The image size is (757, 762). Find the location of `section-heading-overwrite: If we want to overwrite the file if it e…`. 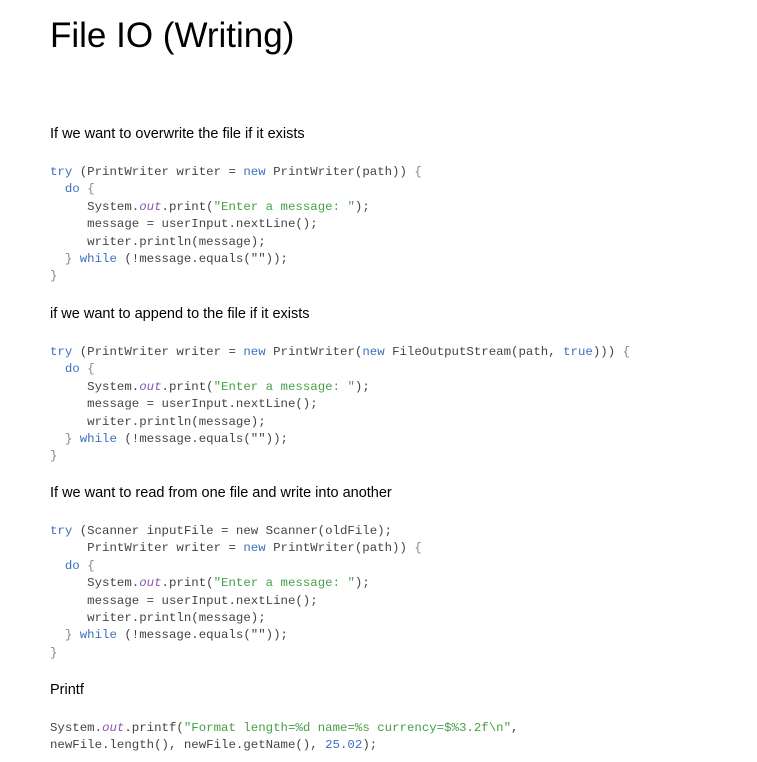

section-heading-overwrite: If we want to overwrite the file if it e… is located at coordinates (177, 134).